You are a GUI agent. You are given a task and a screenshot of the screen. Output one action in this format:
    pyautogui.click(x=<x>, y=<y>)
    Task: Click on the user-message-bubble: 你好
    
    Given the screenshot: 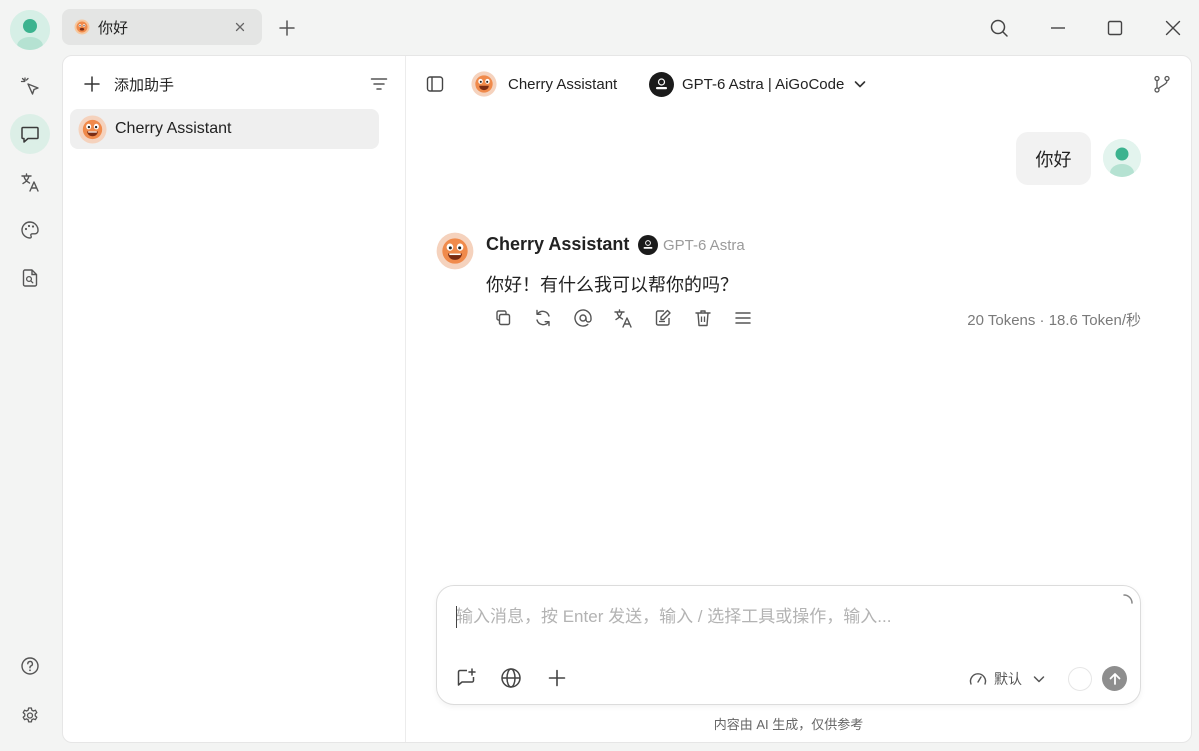 What is the action you would take?
    pyautogui.click(x=1053, y=158)
    